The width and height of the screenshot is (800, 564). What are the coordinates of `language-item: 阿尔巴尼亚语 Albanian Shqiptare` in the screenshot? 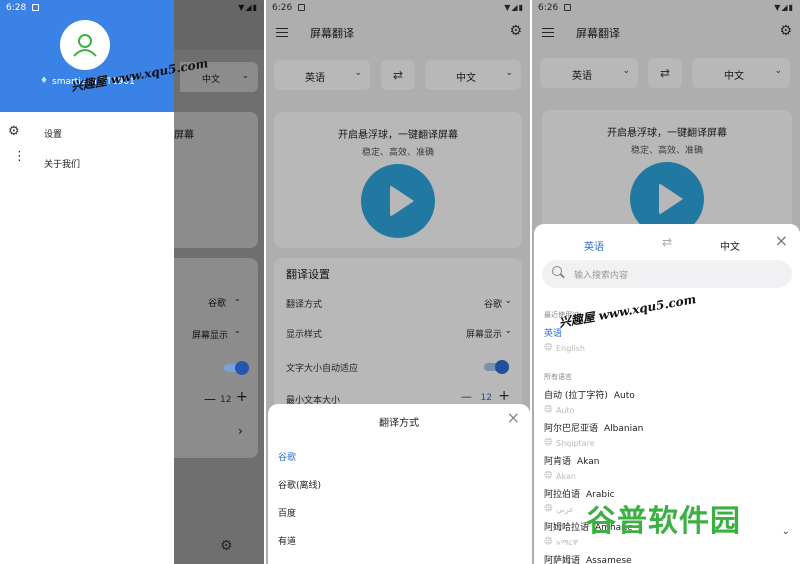 It's located at (593, 434).